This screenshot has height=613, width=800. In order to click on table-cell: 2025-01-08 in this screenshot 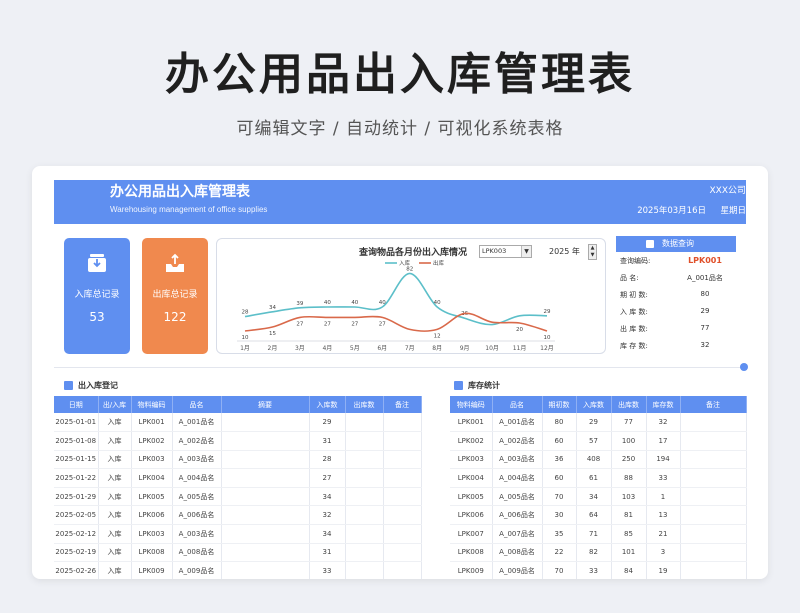, I will do `click(76, 441)`.